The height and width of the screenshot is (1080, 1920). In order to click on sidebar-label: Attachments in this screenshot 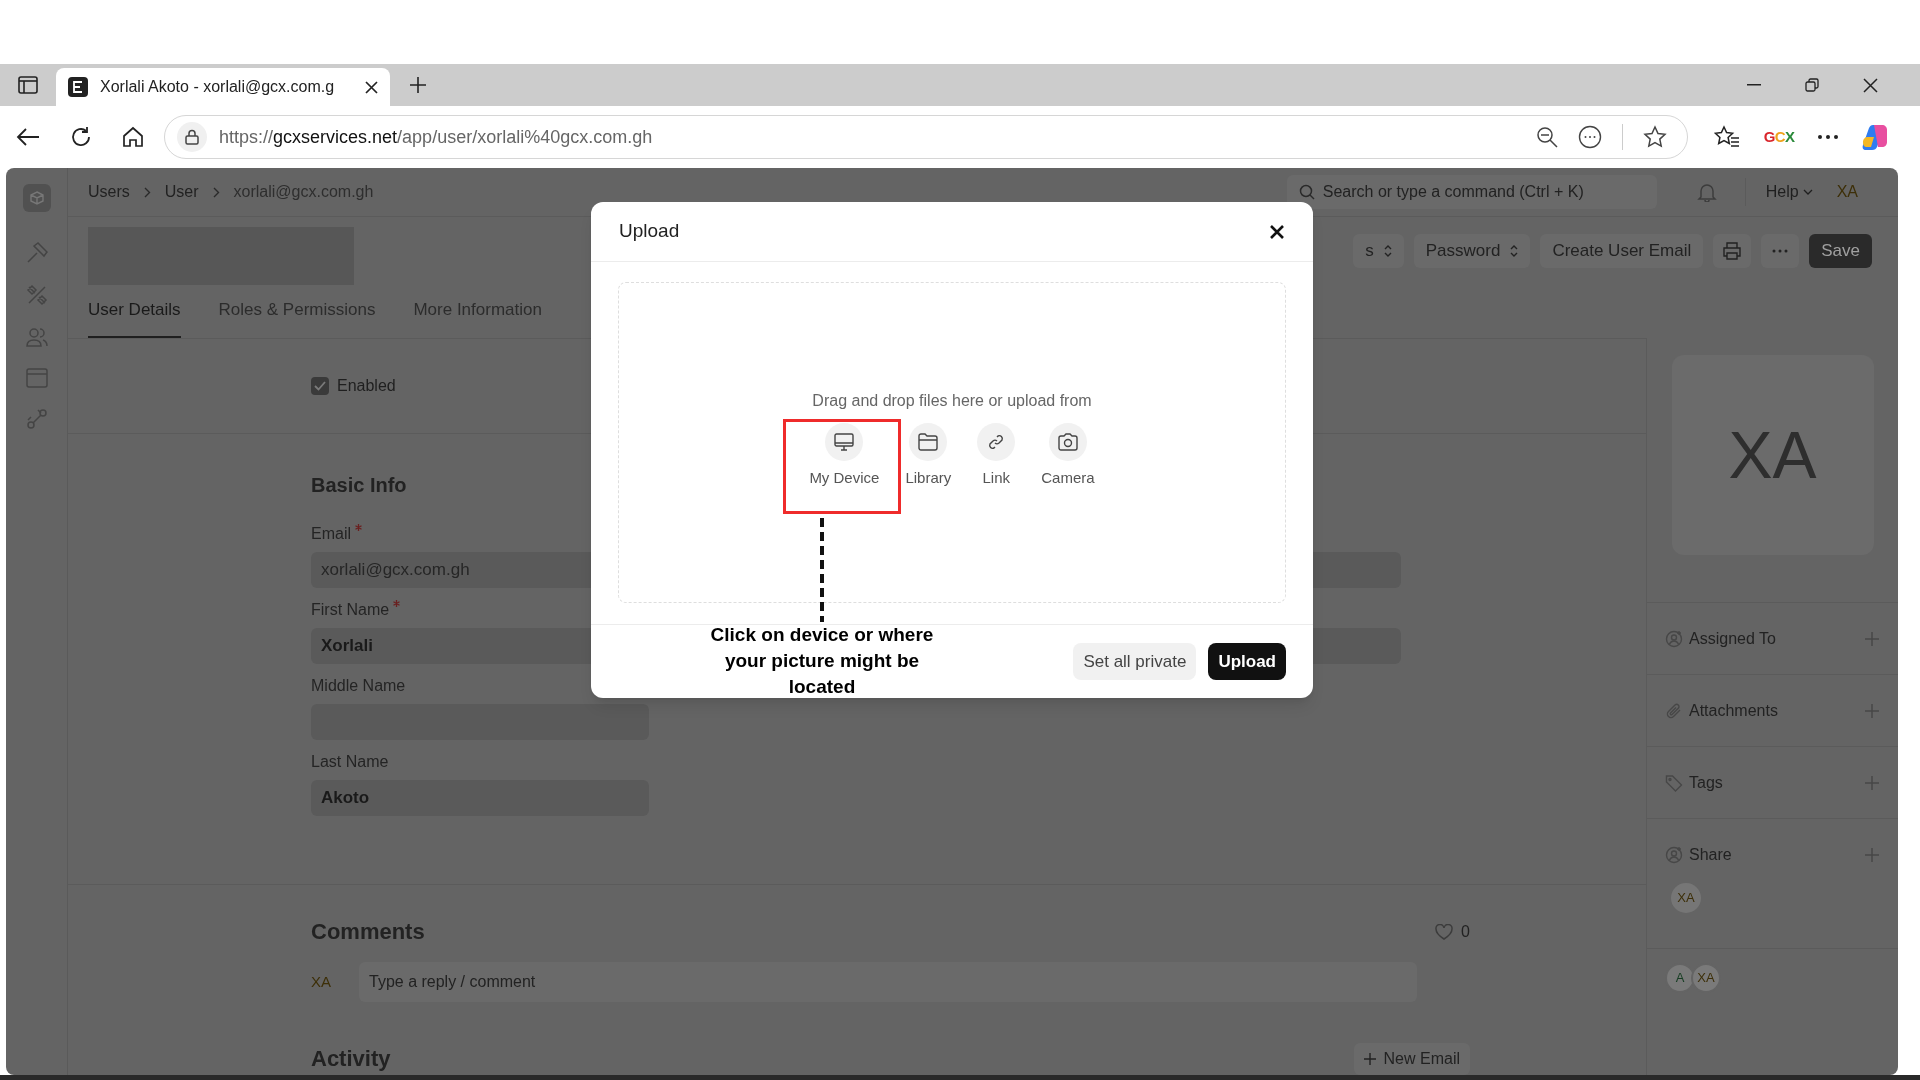, I will do `click(1733, 710)`.